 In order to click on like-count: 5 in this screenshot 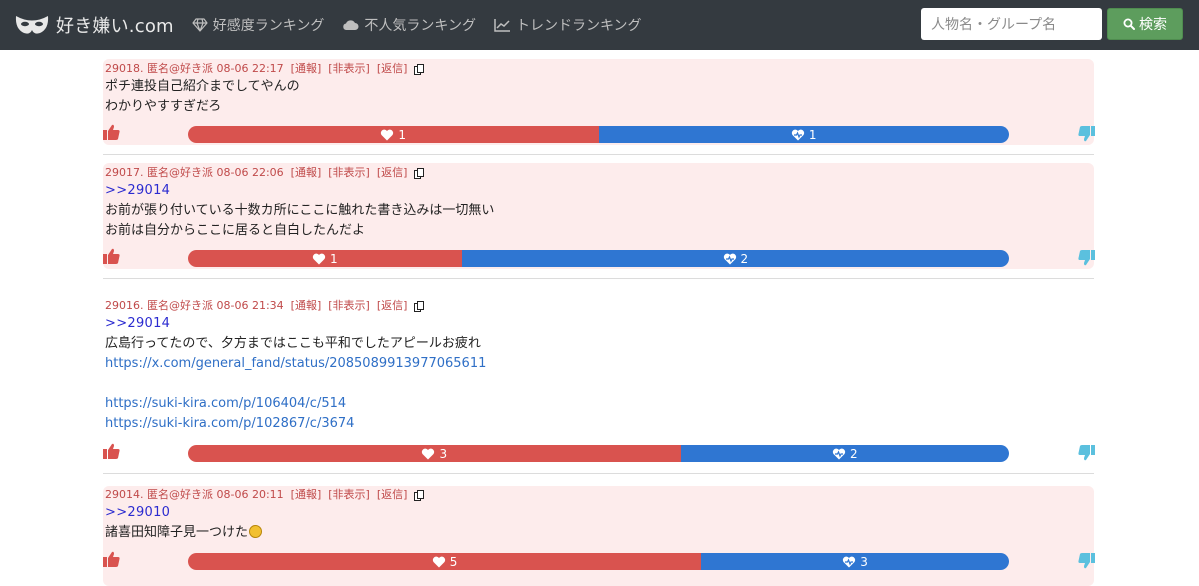, I will do `click(453, 561)`.